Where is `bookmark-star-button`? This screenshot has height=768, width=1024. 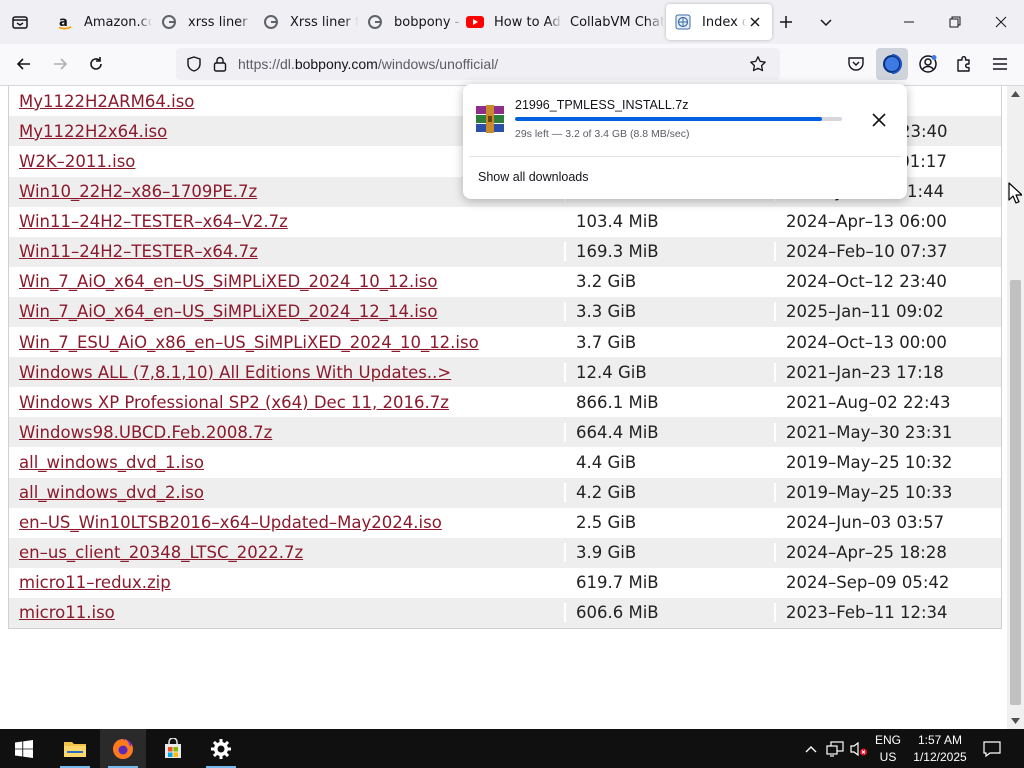 bookmark-star-button is located at coordinates (758, 64).